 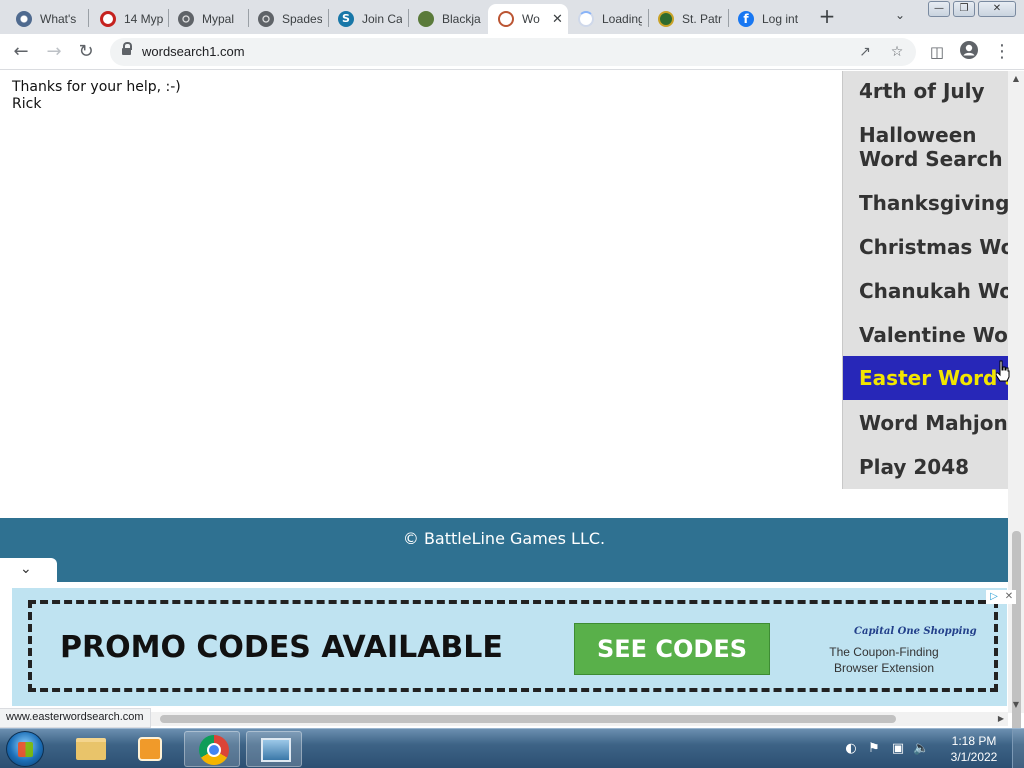 I want to click on ad-close-icon: ✕, so click(x=1009, y=597).